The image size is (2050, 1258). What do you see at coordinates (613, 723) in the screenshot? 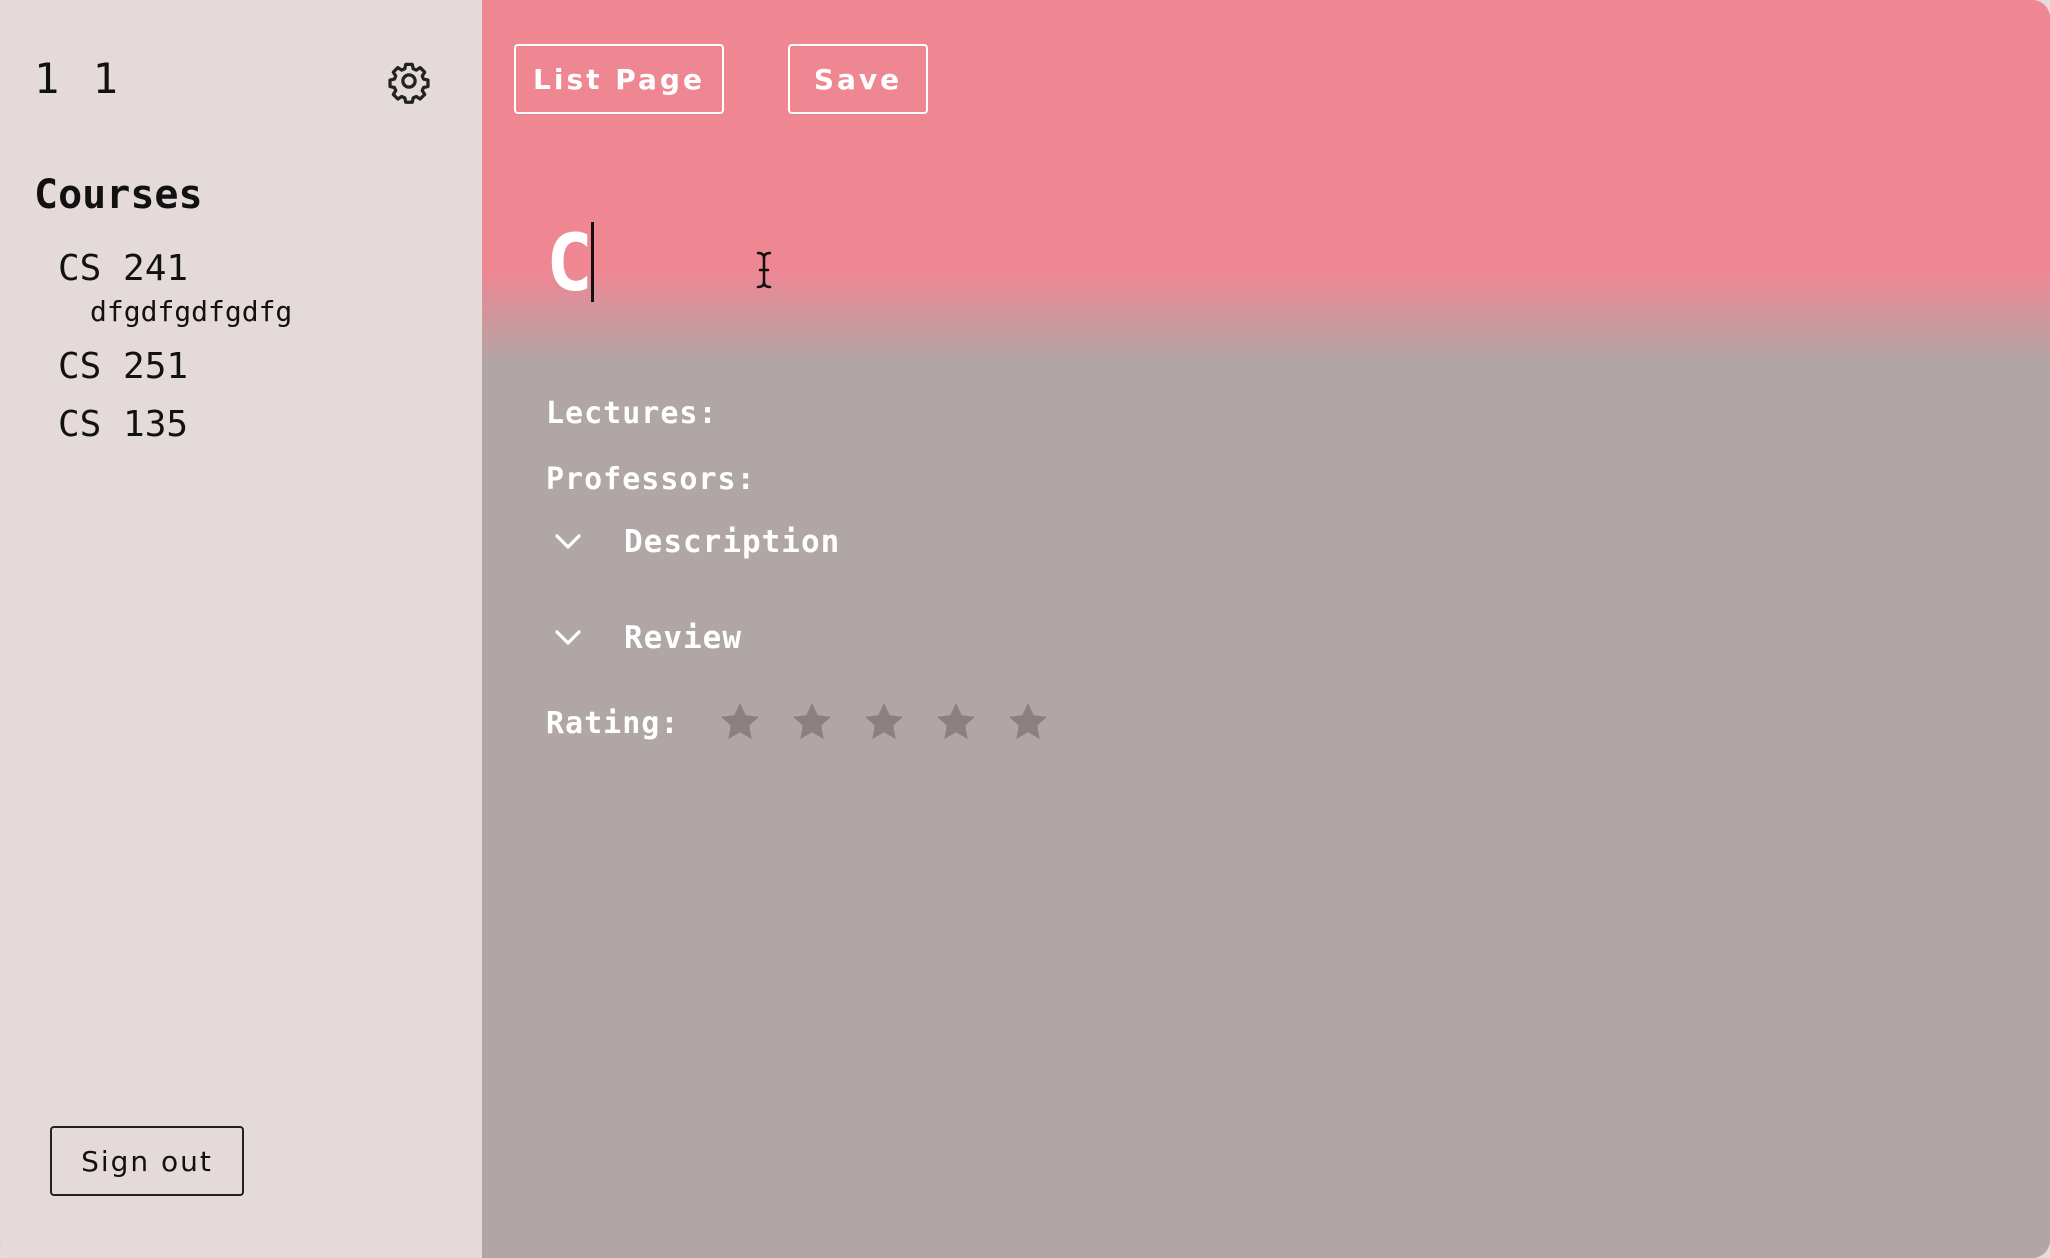
I see `rating-label: Rating:` at bounding box center [613, 723].